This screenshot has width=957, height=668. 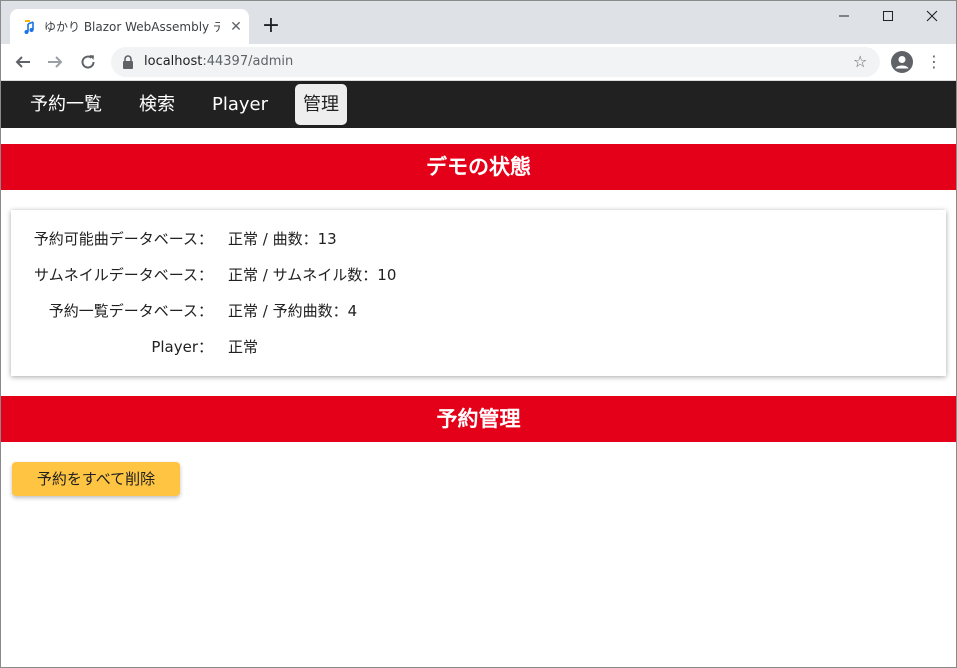 I want to click on forward-arrow-icon, so click(x=55, y=62).